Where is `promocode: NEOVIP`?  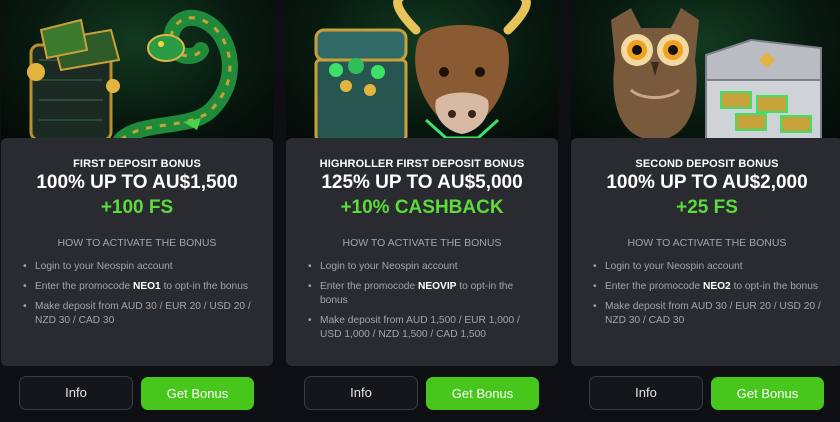
promocode: NEOVIP is located at coordinates (437, 286).